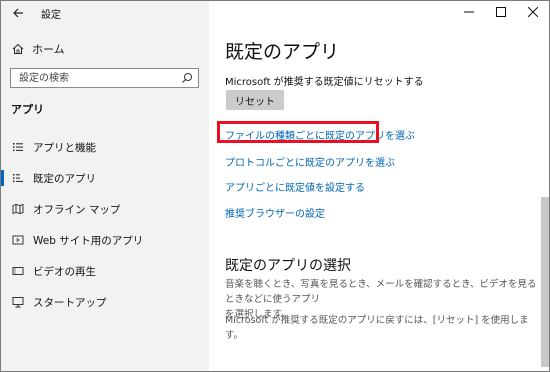 Image resolution: width=550 pixels, height=372 pixels. Describe the element at coordinates (77, 209) in the screenshot. I see `sidebar-item-label: オフライン マップ` at that location.